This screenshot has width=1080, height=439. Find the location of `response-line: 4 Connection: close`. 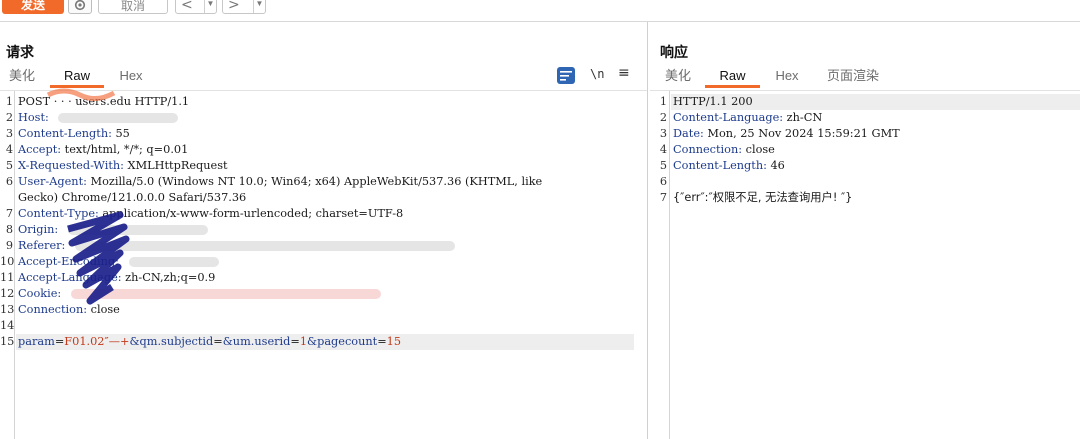

response-line: 4 Connection: close is located at coordinates (717, 149).